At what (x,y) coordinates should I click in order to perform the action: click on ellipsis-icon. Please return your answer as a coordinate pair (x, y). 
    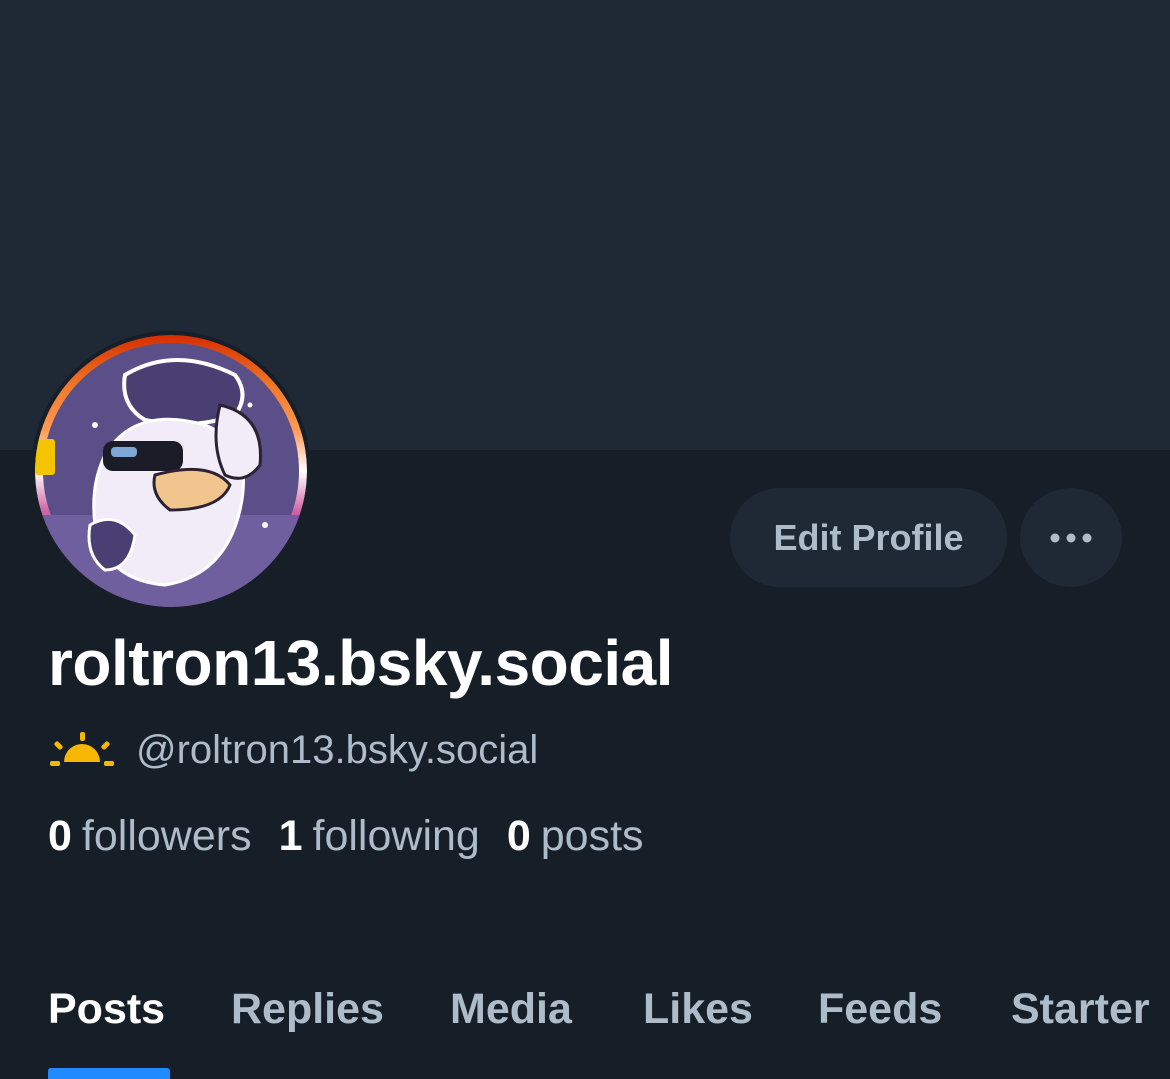
    Looking at the image, I should click on (1071, 537).